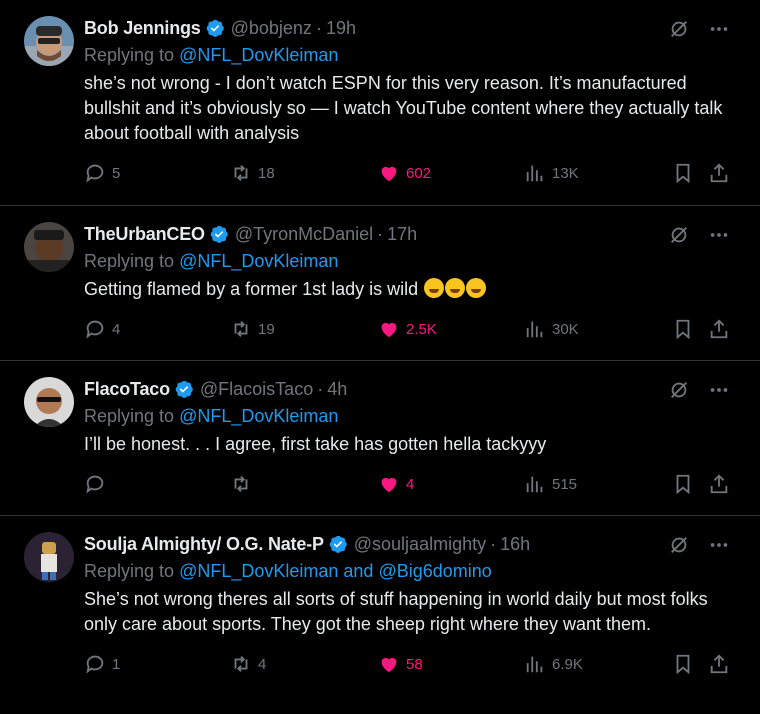 This screenshot has width=760, height=714. What do you see at coordinates (551, 173) in the screenshot?
I see `views-button: 13K` at bounding box center [551, 173].